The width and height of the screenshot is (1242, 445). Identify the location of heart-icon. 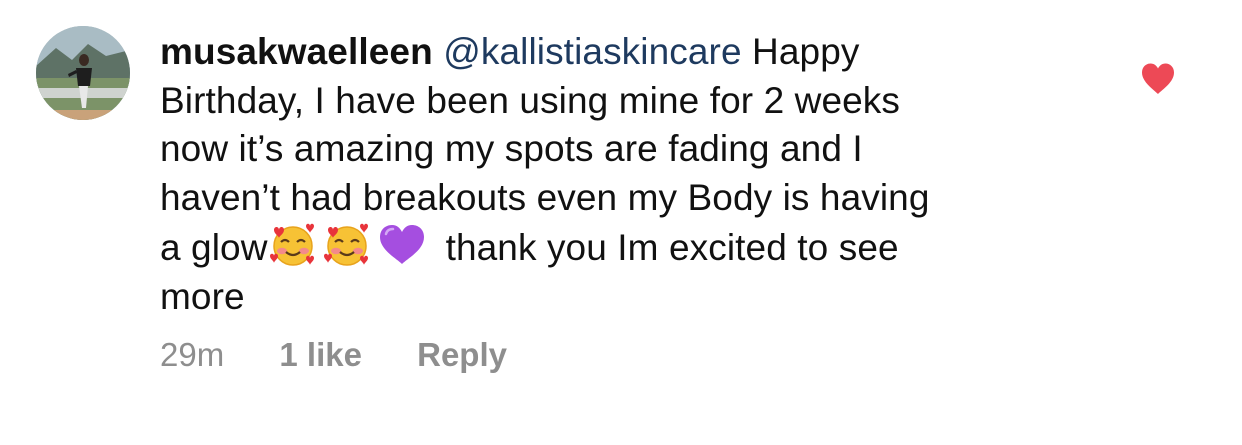
(1158, 79).